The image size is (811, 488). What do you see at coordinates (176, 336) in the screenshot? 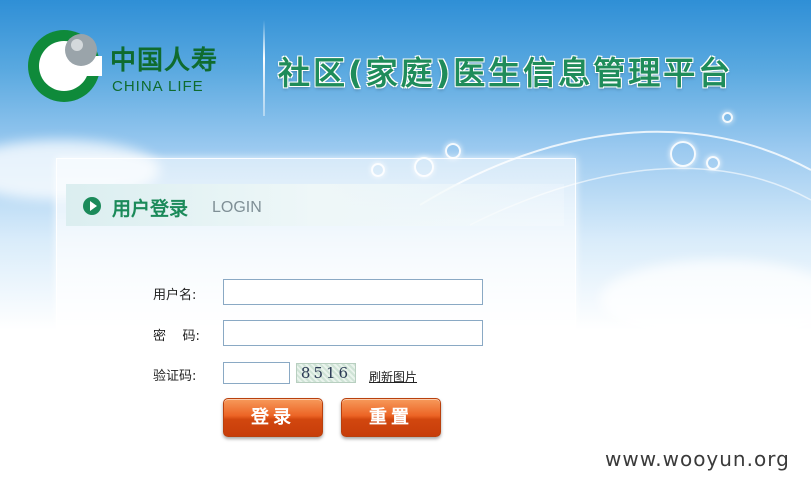
I see `password-label: 密 码:` at bounding box center [176, 336].